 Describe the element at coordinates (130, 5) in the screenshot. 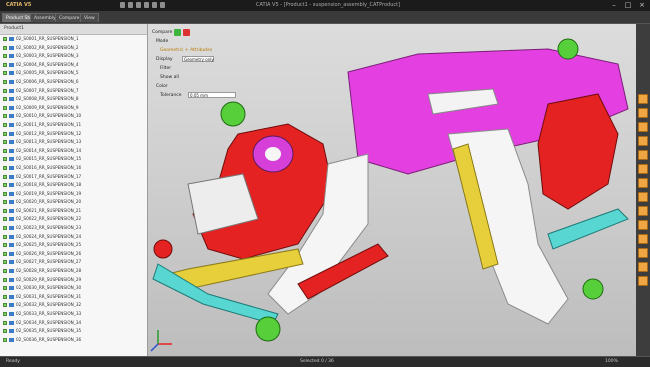

I see `open-icon` at that location.